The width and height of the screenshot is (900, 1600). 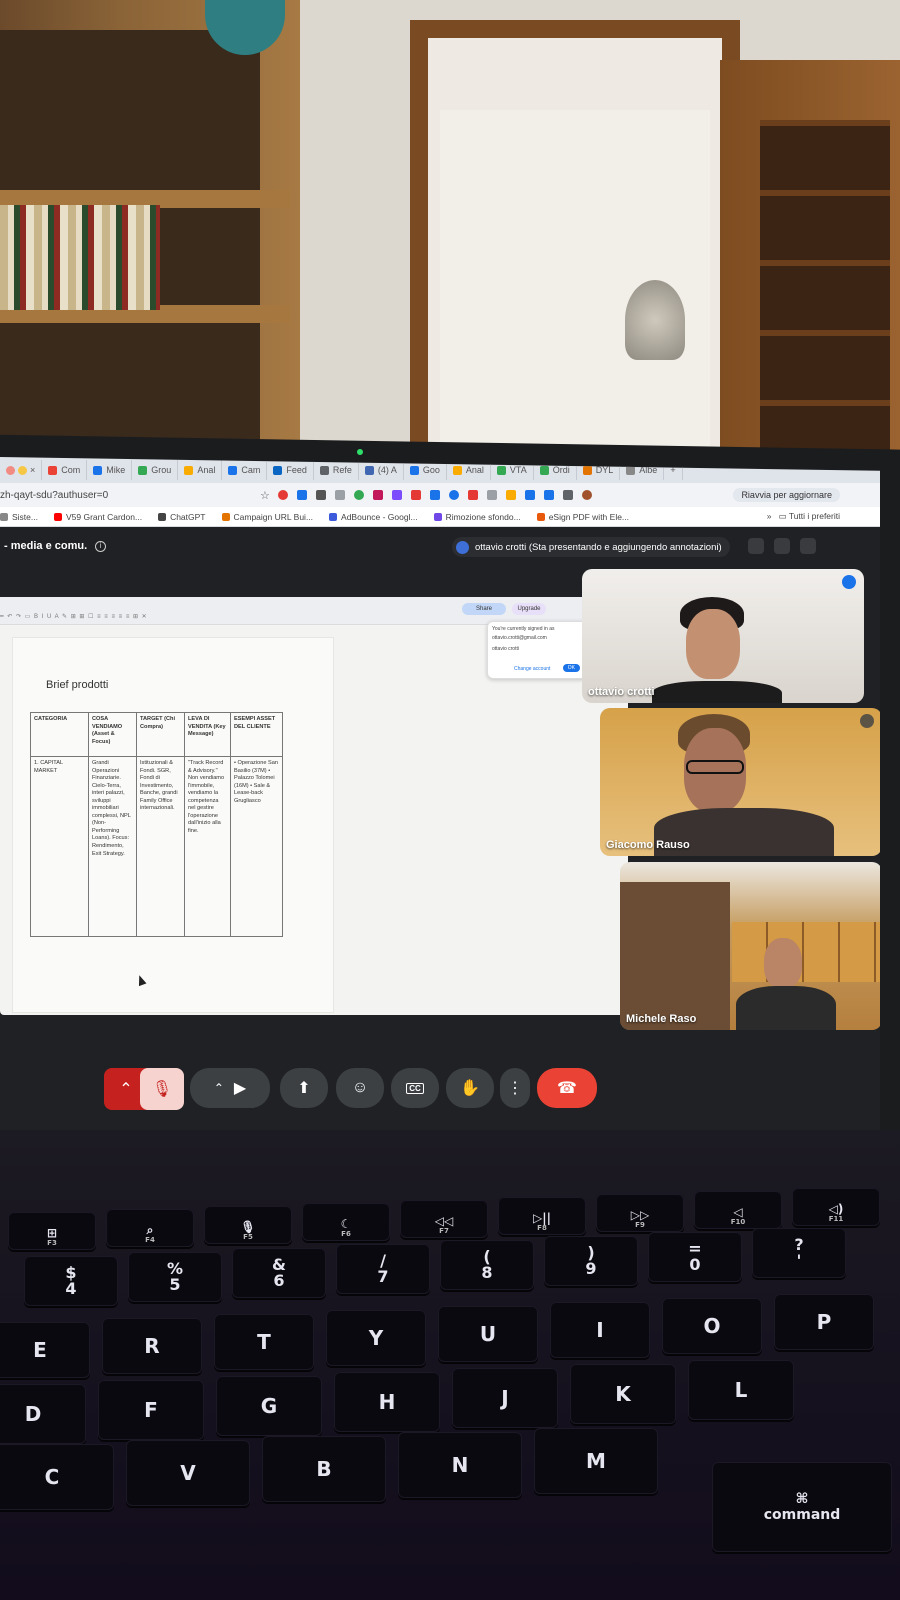 What do you see at coordinates (248, 1225) in the screenshot?
I see `function-key: 🎙 F5` at bounding box center [248, 1225].